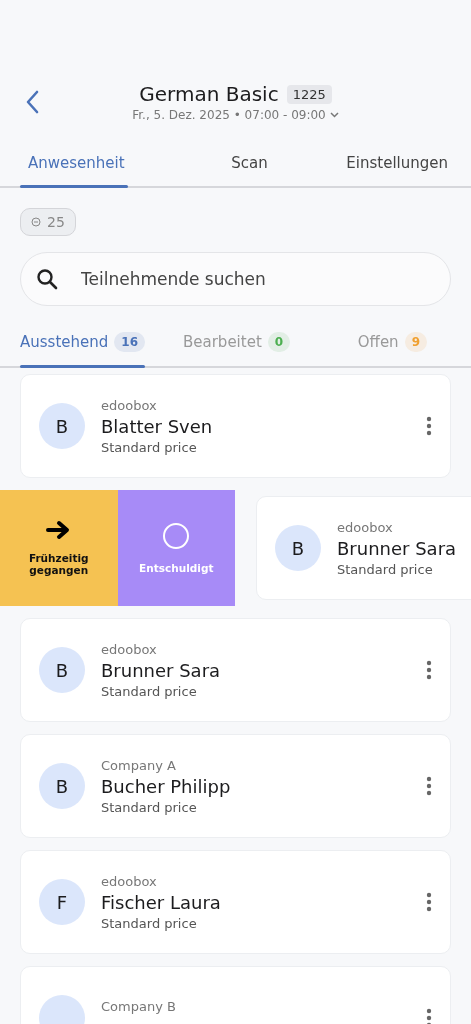  What do you see at coordinates (157, 426) in the screenshot?
I see `participant-name: Blatter Sven` at bounding box center [157, 426].